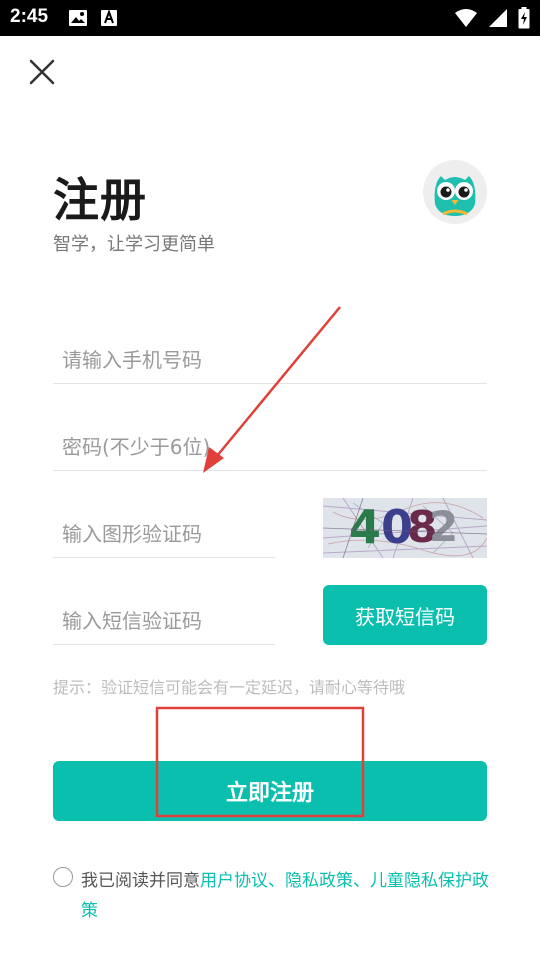 The image size is (540, 960). I want to click on owl-logo-icon, so click(455, 192).